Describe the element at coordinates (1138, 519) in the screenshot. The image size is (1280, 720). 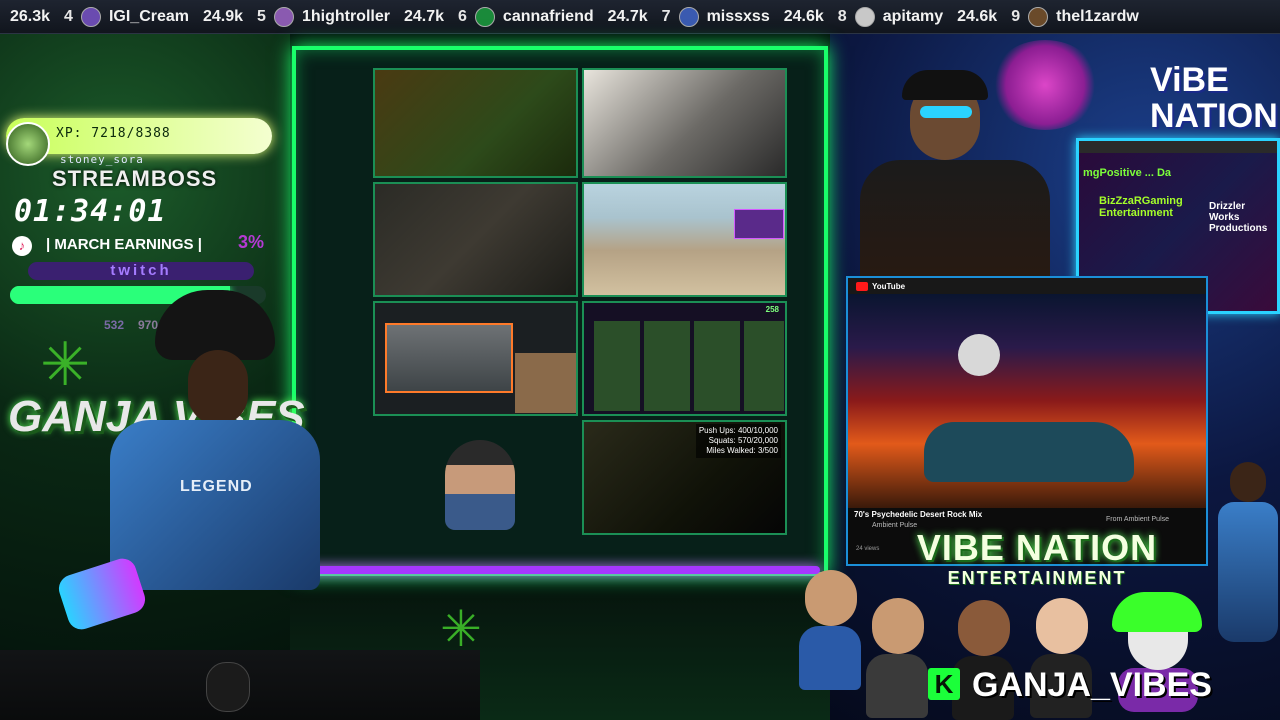
I see `video-meta: From Ambient Pulse` at that location.